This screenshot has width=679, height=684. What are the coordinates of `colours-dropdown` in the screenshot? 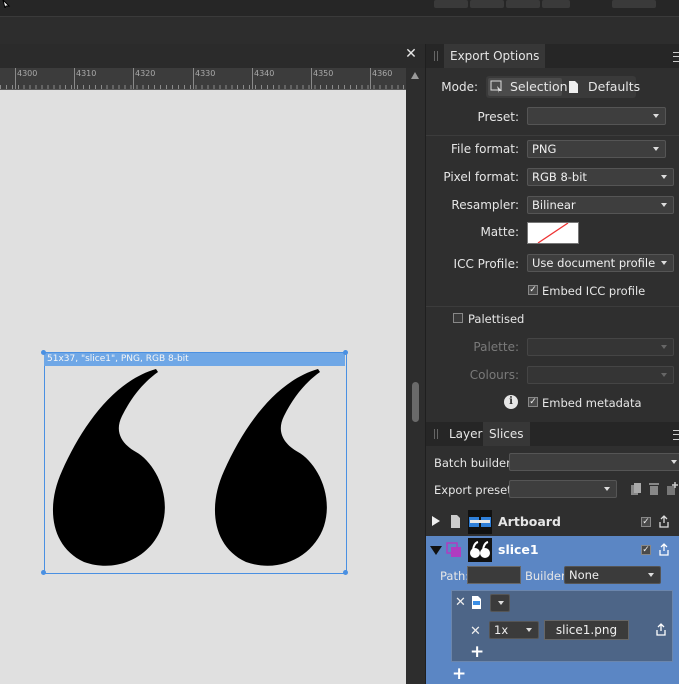 It's located at (600, 375).